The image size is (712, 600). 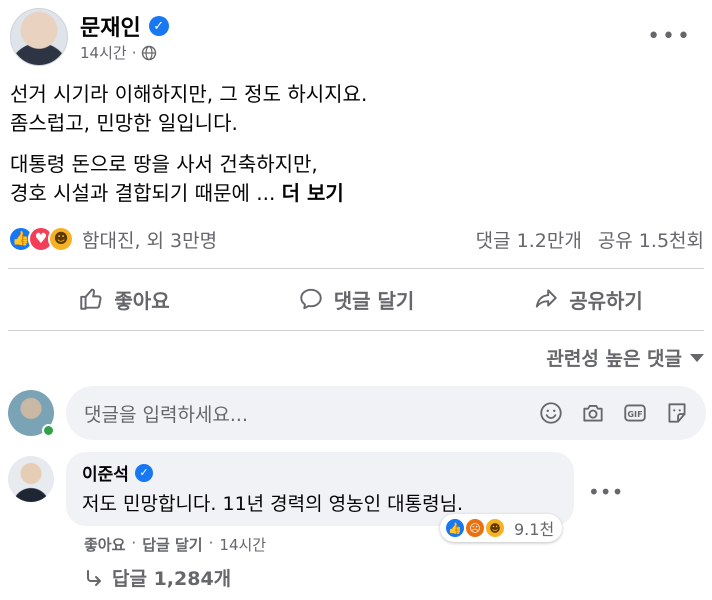 What do you see at coordinates (39, 37) in the screenshot?
I see `author-avatar` at bounding box center [39, 37].